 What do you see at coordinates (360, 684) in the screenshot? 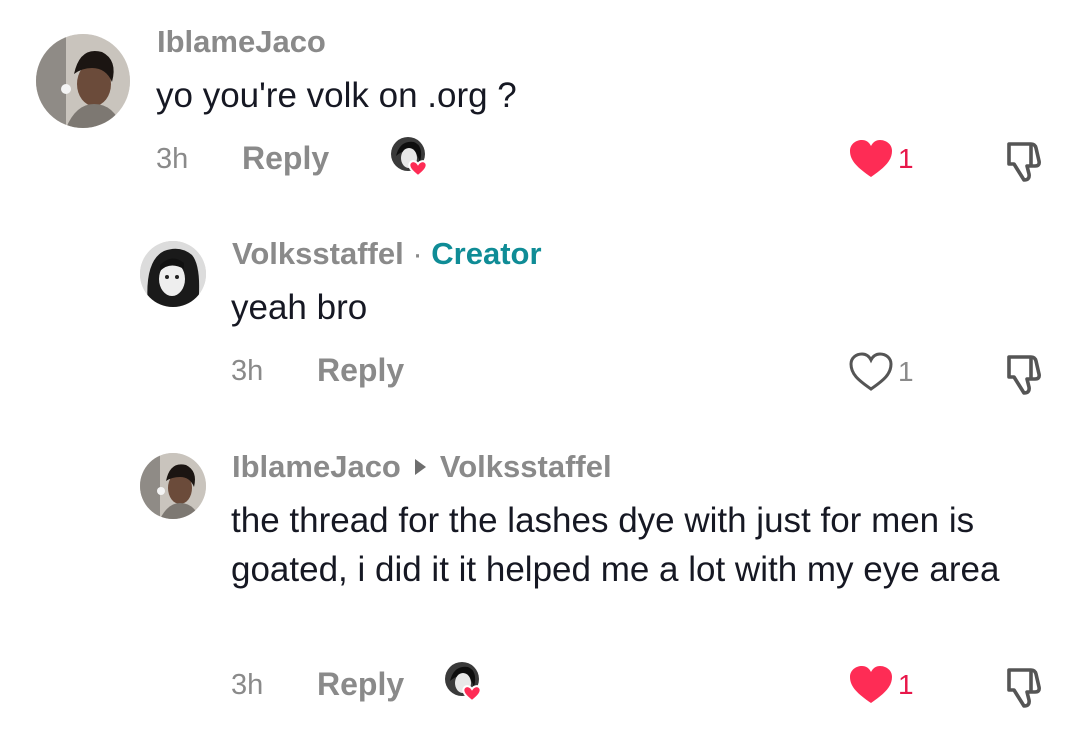
I see `reply-button: Reply` at bounding box center [360, 684].